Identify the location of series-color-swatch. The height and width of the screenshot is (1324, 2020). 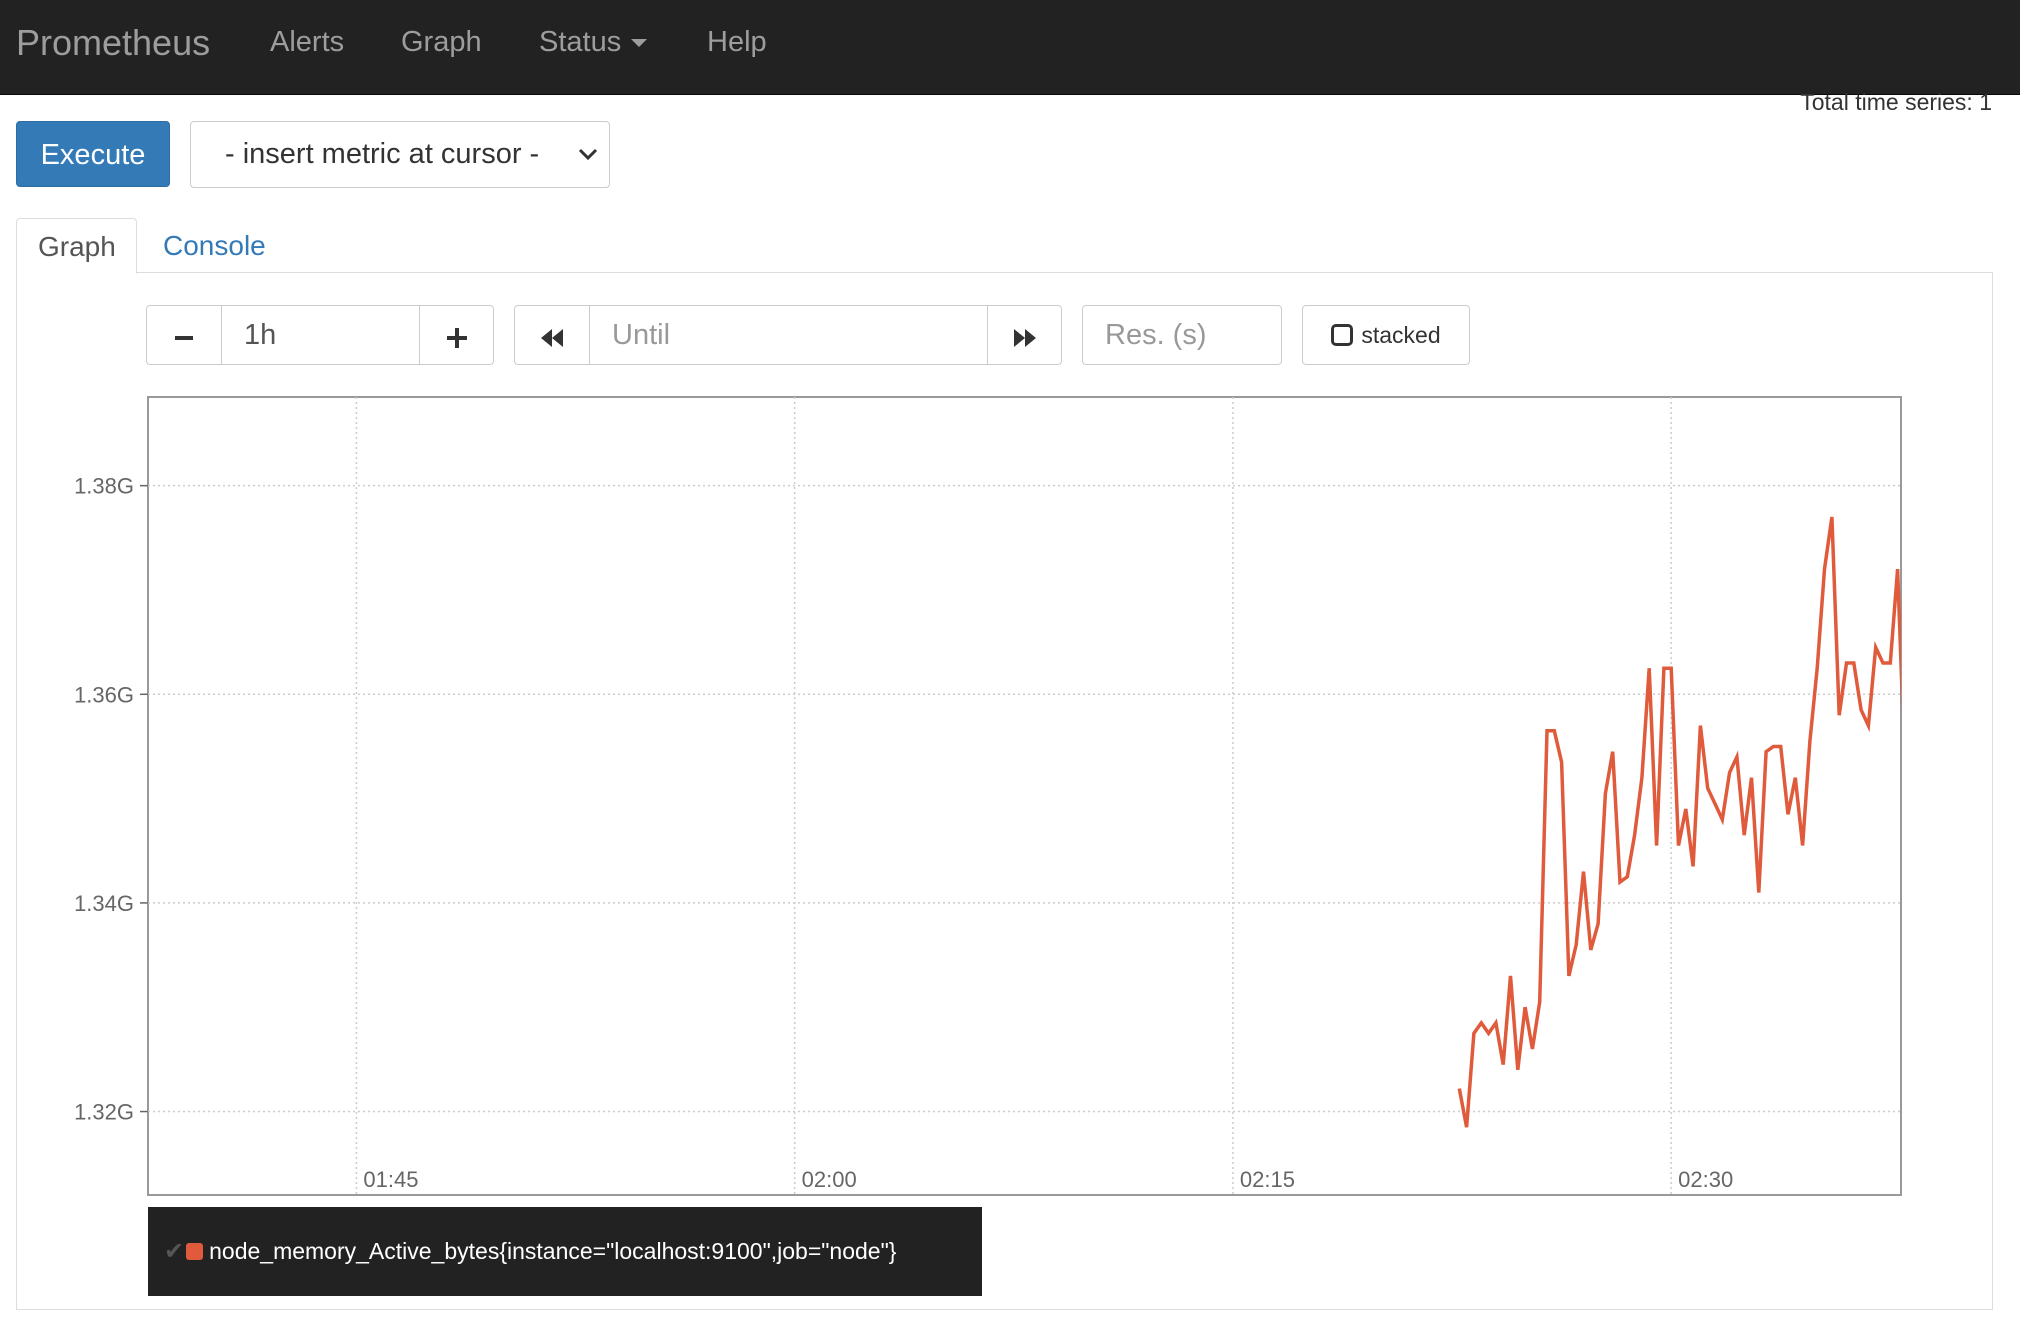
(195, 1251).